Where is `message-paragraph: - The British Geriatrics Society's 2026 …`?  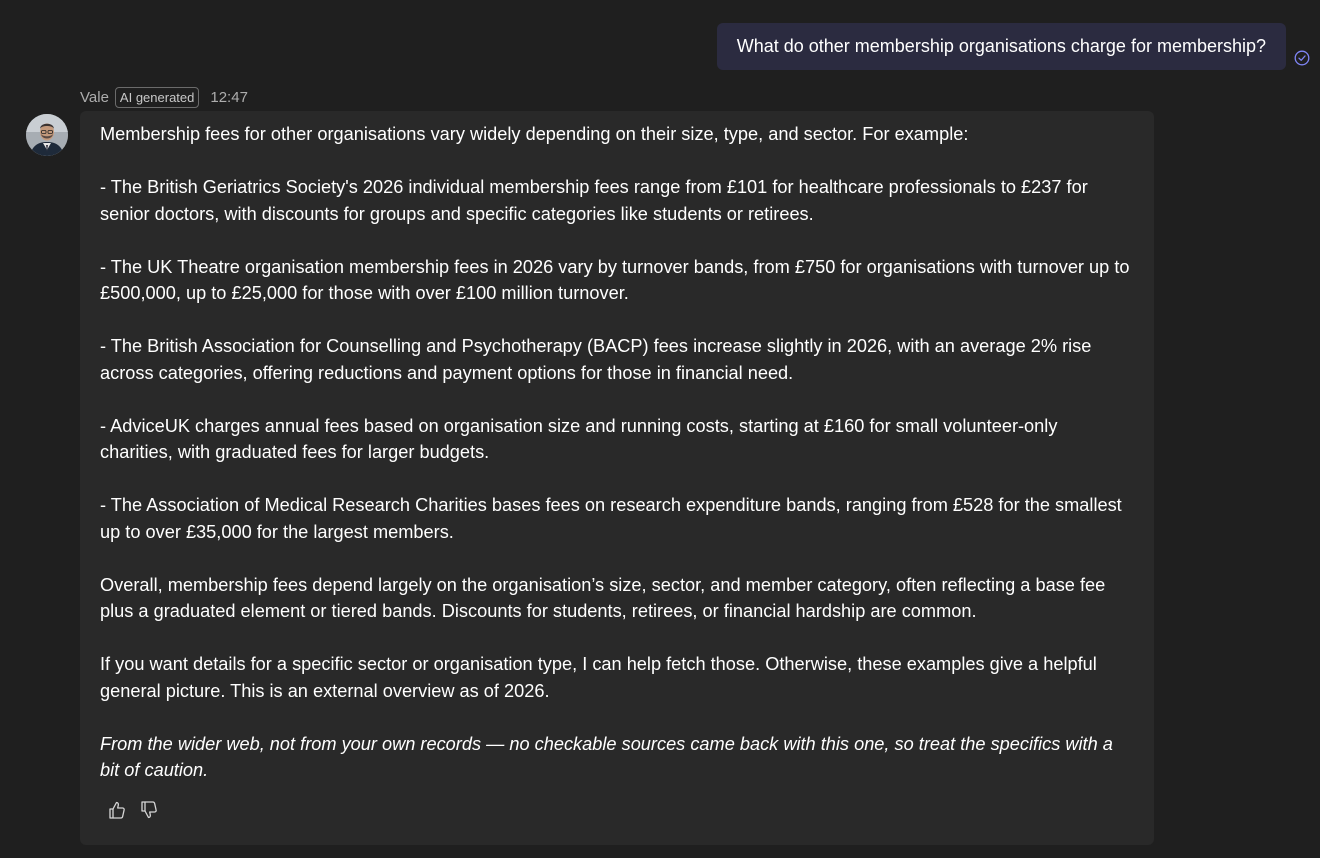
message-paragraph: - The British Geriatrics Society's 2026 … is located at coordinates (594, 200).